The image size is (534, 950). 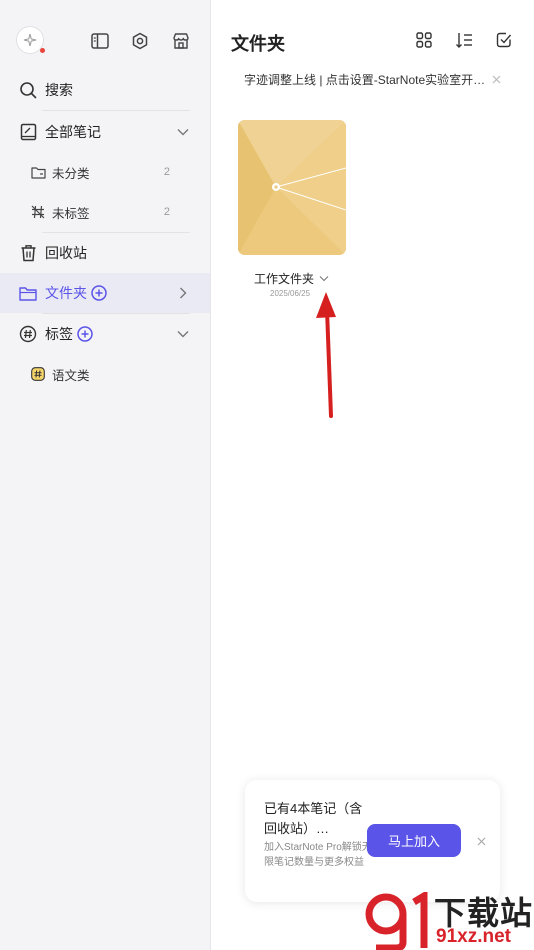 I want to click on store-icon, so click(x=181, y=41).